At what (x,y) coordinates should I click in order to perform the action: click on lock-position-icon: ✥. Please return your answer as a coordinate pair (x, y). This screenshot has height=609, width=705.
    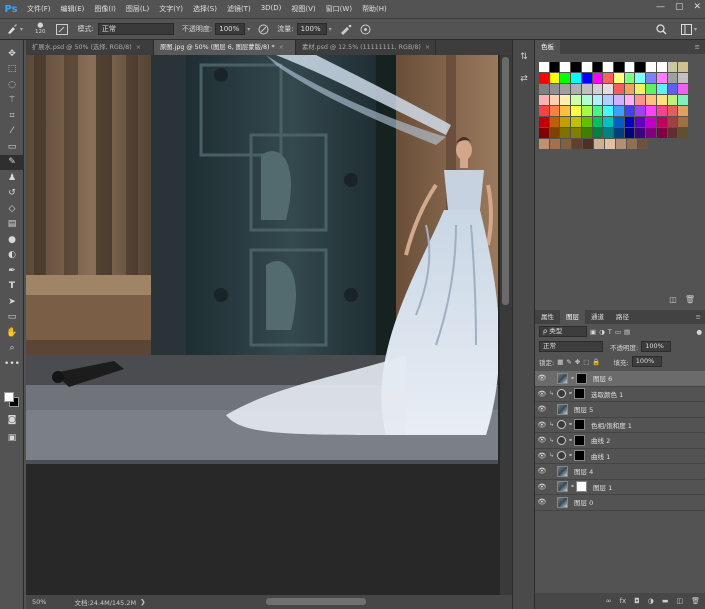
    Looking at the image, I should click on (577, 362).